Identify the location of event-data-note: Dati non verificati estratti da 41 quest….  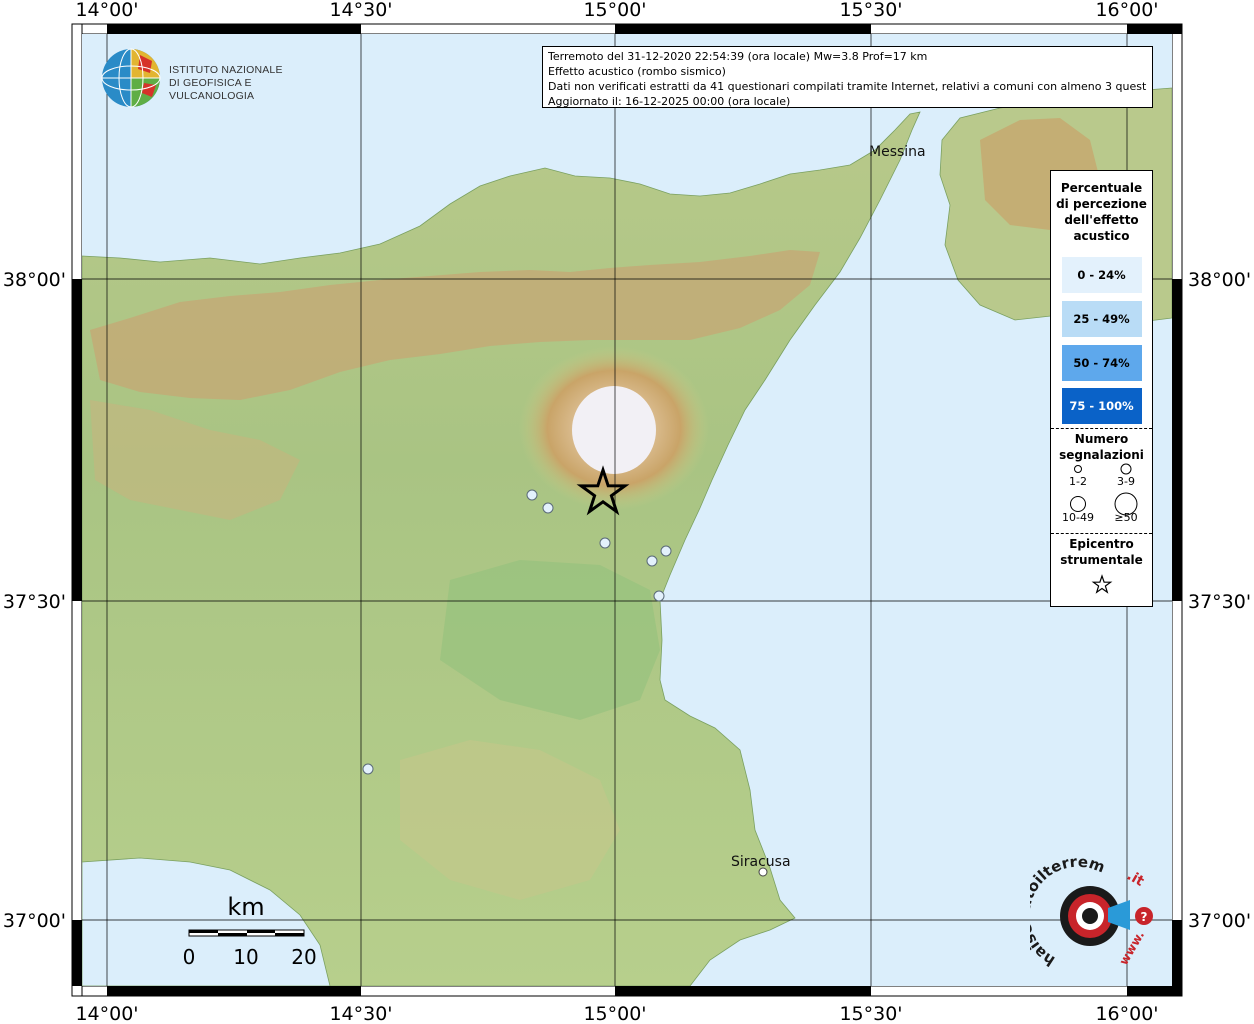
(847, 86).